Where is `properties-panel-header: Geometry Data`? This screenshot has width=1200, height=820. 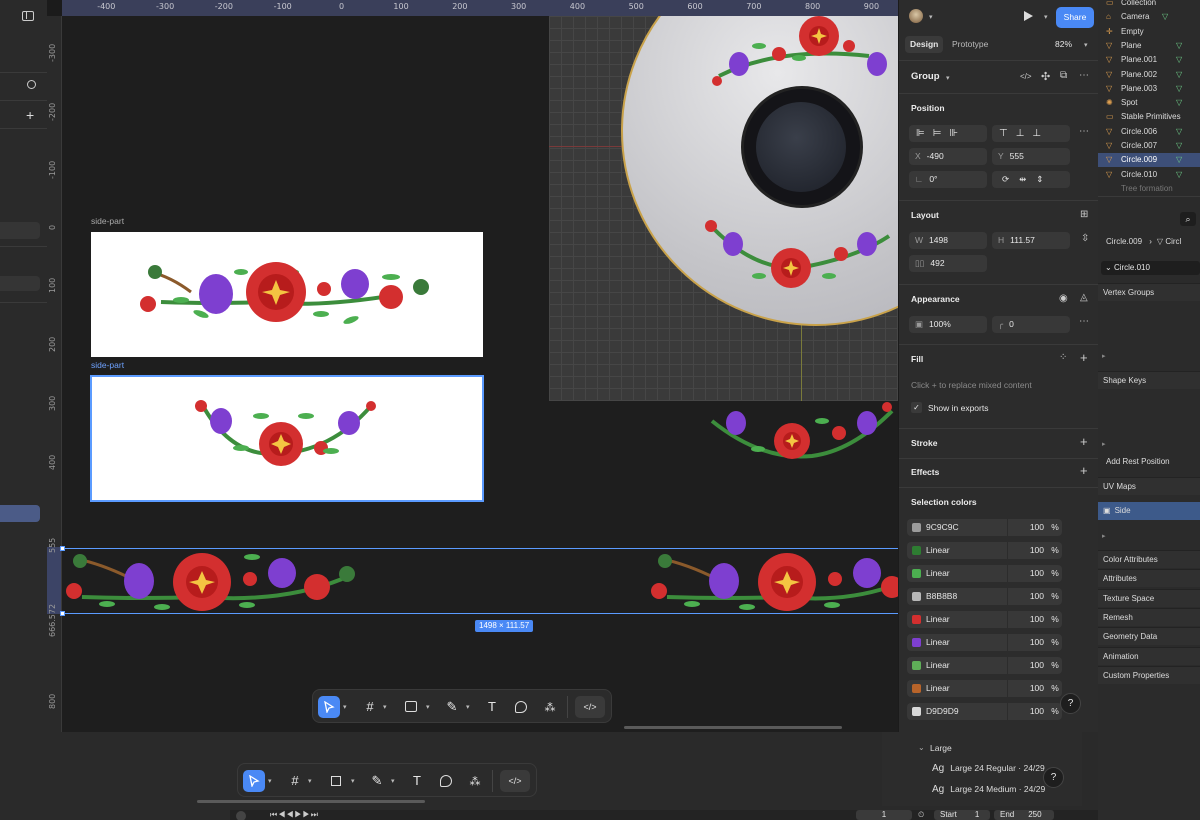 properties-panel-header: Geometry Data is located at coordinates (1149, 636).